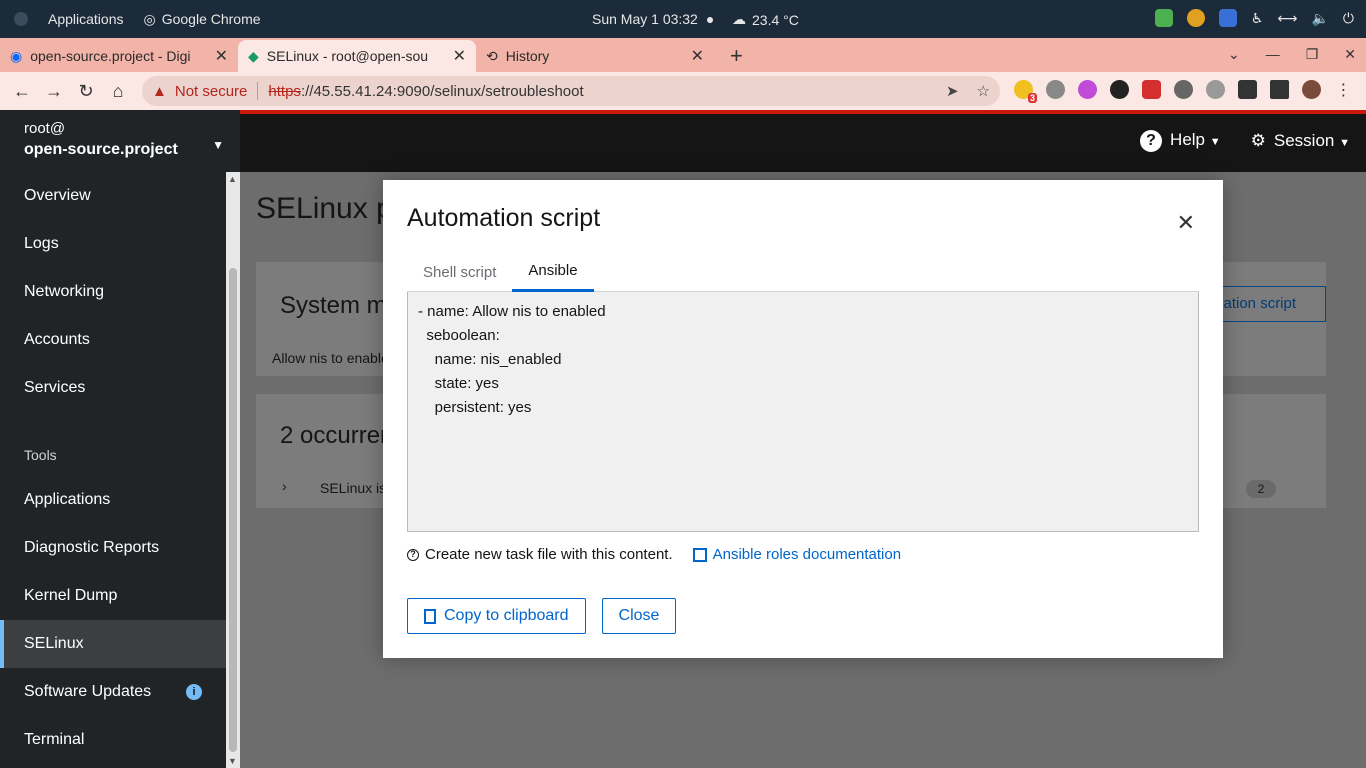 The height and width of the screenshot is (768, 1366). I want to click on active-app-menu: ◎ Google Chrome, so click(202, 19).